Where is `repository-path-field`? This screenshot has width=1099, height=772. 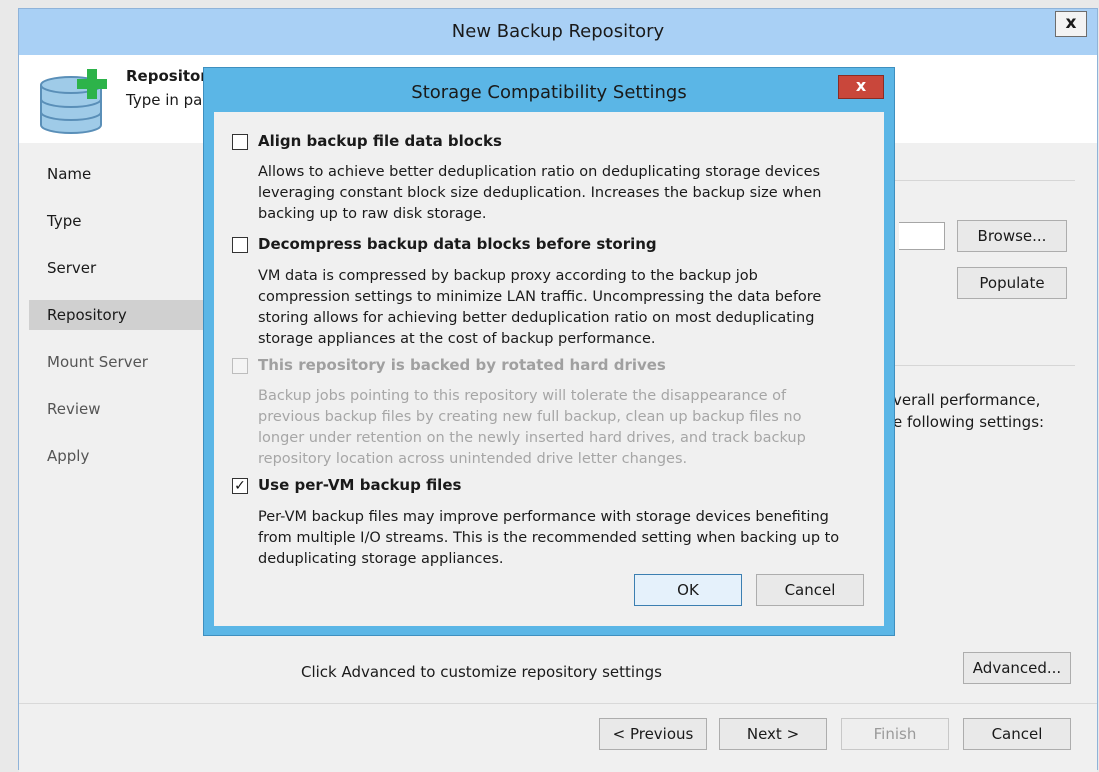 repository-path-field is located at coordinates (922, 236).